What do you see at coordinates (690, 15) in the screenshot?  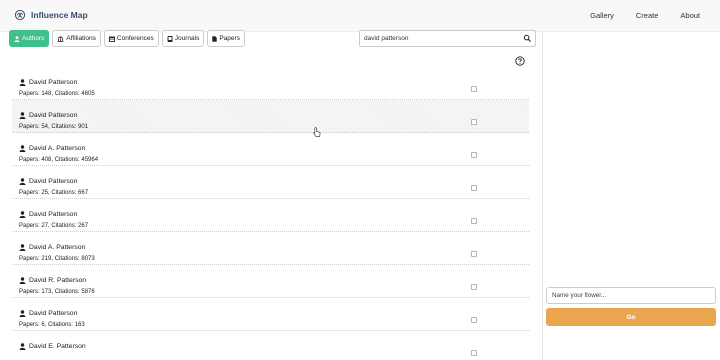 I see `nav-link-about: About` at bounding box center [690, 15].